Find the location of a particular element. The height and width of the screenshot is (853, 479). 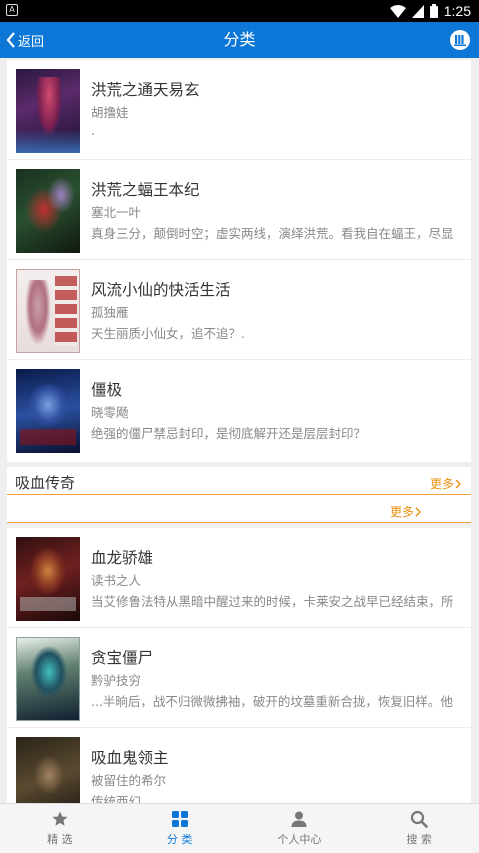

more-row: 更多 is located at coordinates (239, 509).